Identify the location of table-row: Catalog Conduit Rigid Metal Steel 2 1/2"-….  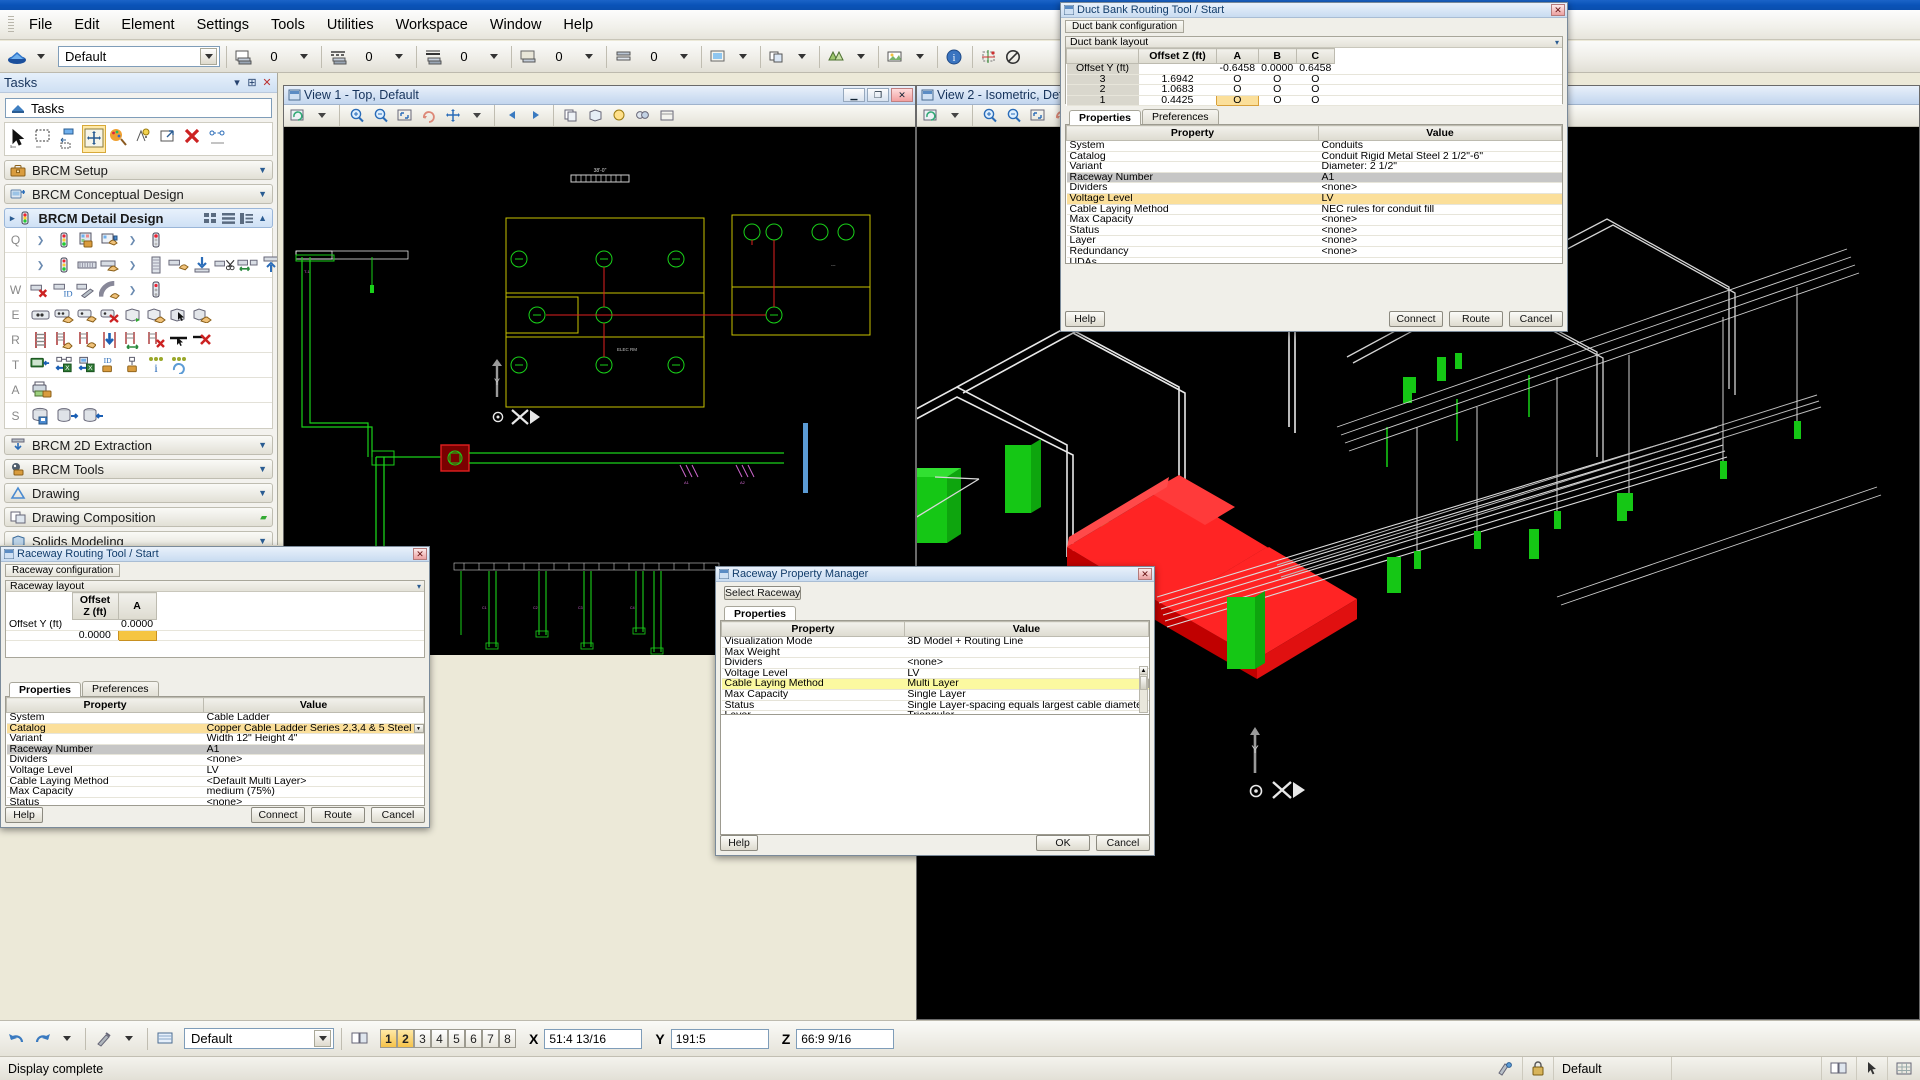
(1314, 157).